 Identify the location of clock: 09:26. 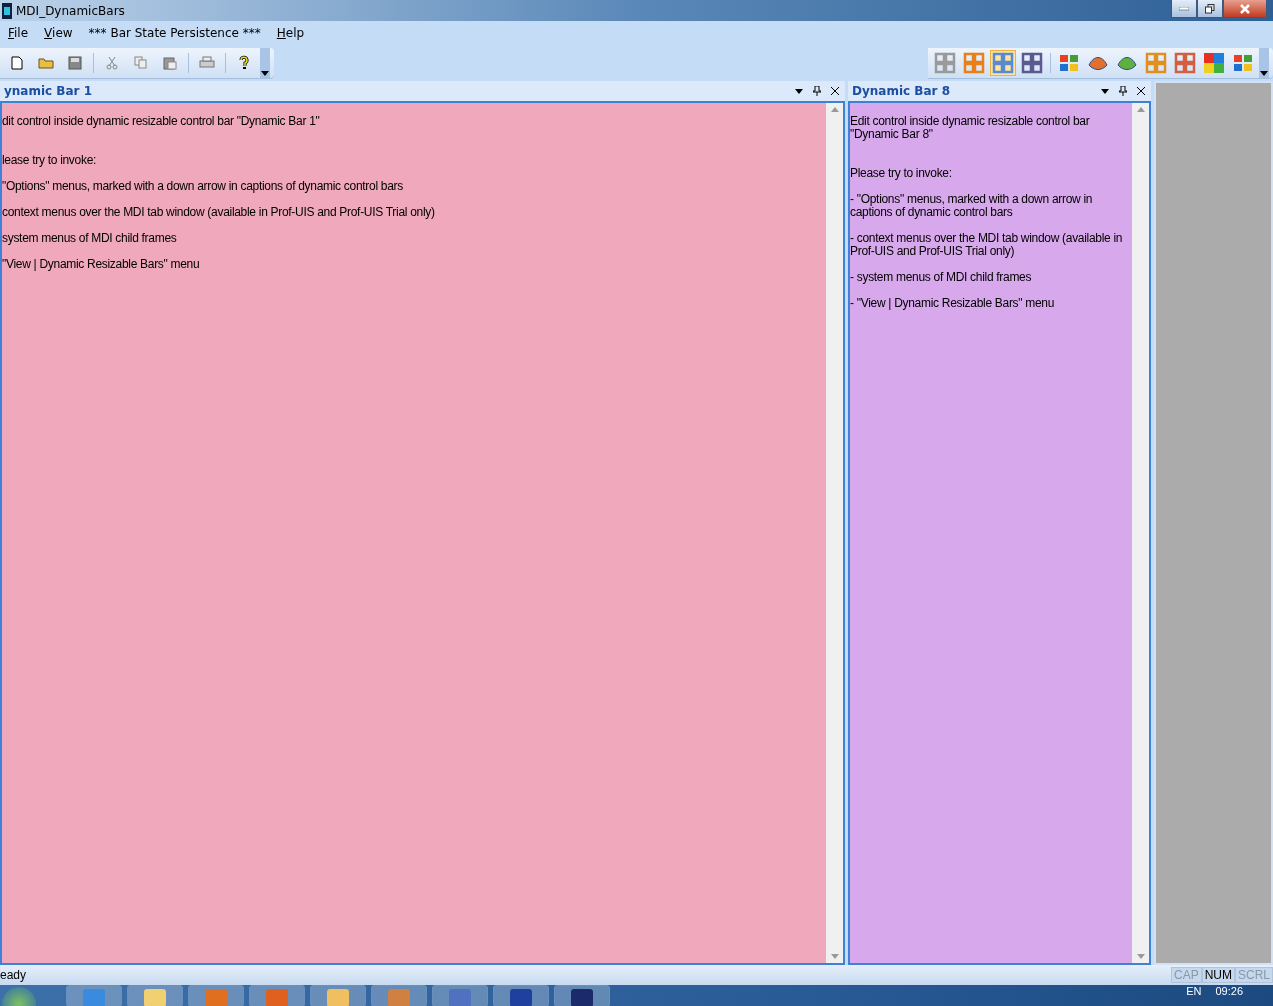
(1229, 991).